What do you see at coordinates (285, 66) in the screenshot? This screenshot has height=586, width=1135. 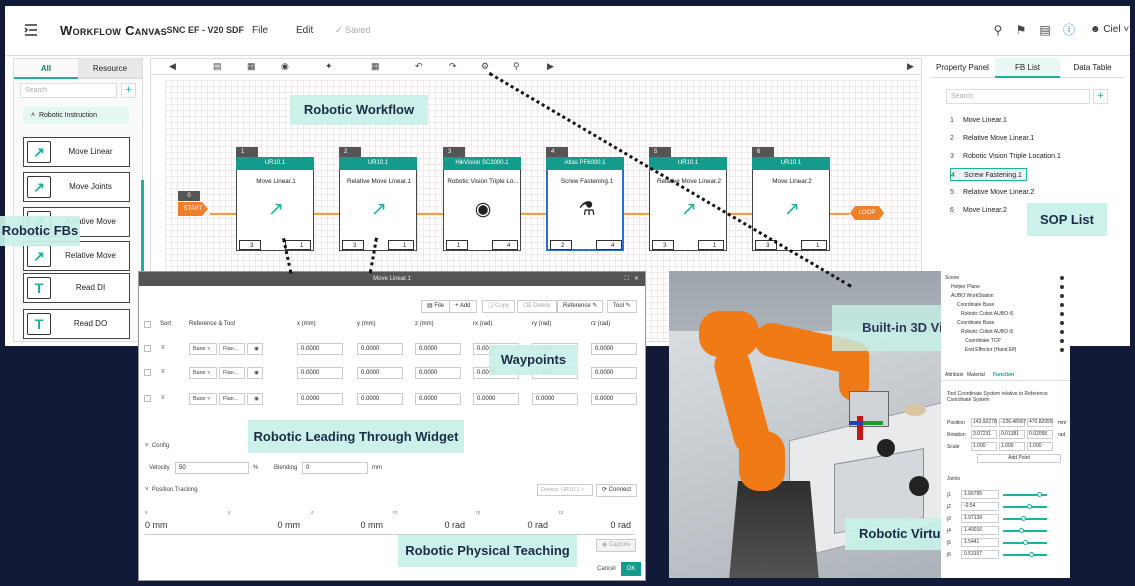 I see `view-icon: ◉` at bounding box center [285, 66].